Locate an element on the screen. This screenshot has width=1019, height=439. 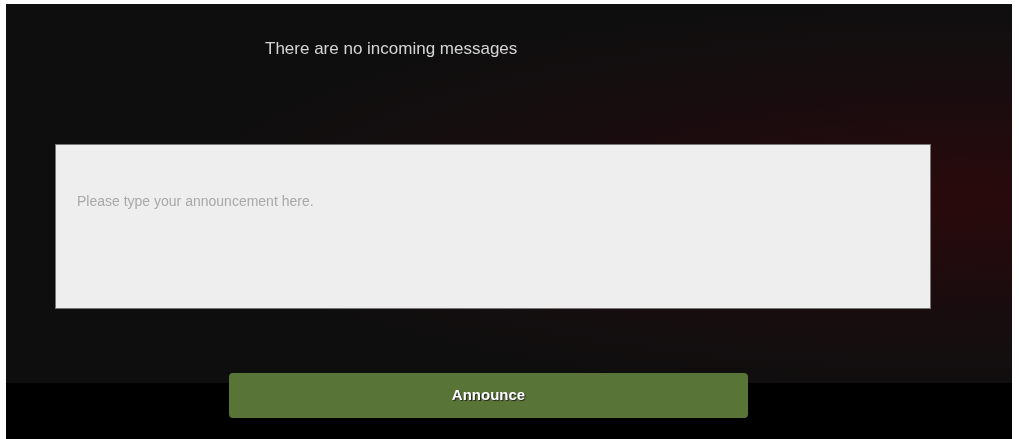
empty-messages-text: There are no incoming messages is located at coordinates (391, 48).